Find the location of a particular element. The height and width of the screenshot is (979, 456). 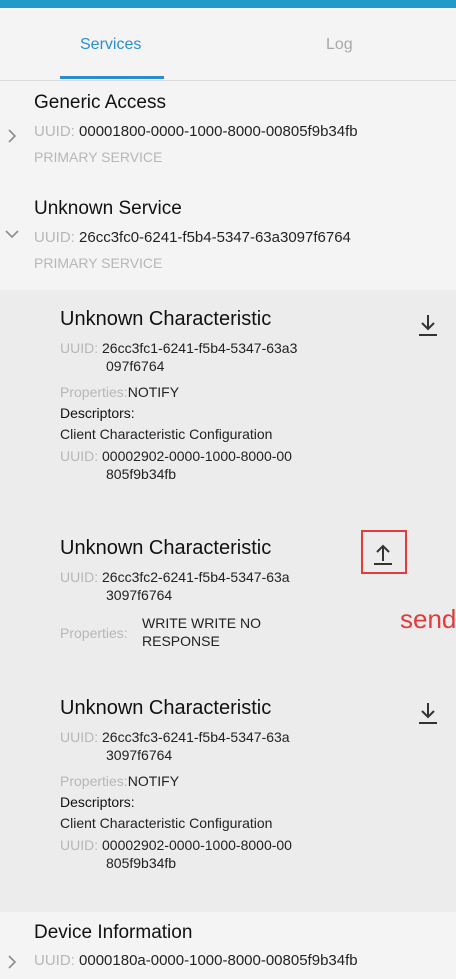

characteristic-uuid: UUID: 26cc3fc2-6241-f5b4-5347-63a is located at coordinates (225, 577).